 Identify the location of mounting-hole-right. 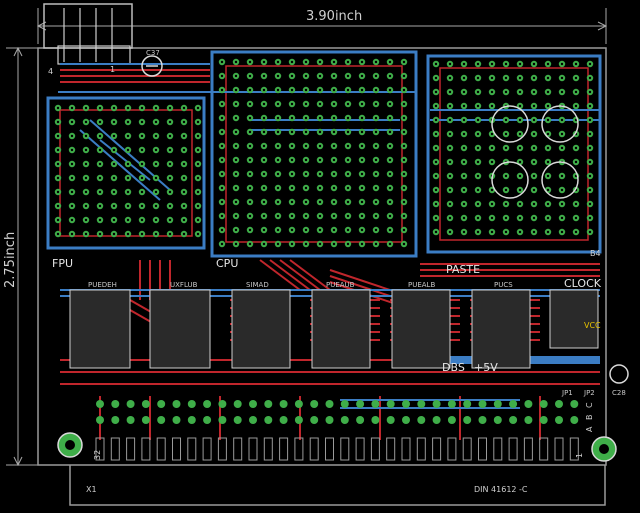
(604, 449).